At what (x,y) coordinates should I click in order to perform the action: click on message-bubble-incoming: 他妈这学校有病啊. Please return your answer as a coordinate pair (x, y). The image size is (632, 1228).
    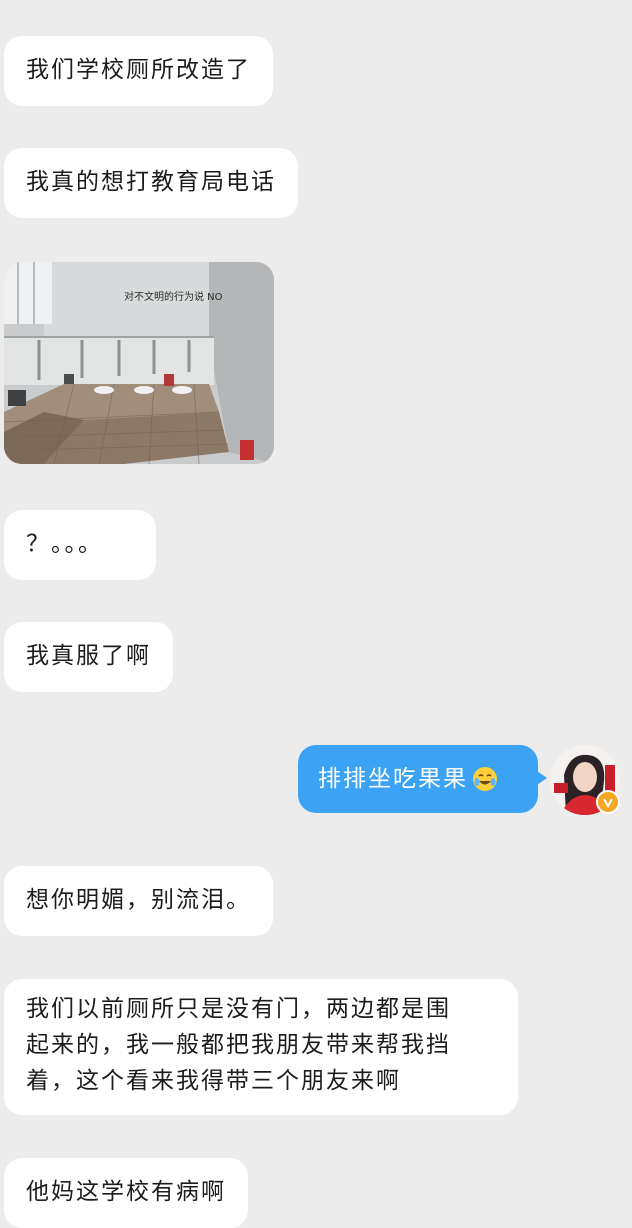
    Looking at the image, I should click on (126, 1193).